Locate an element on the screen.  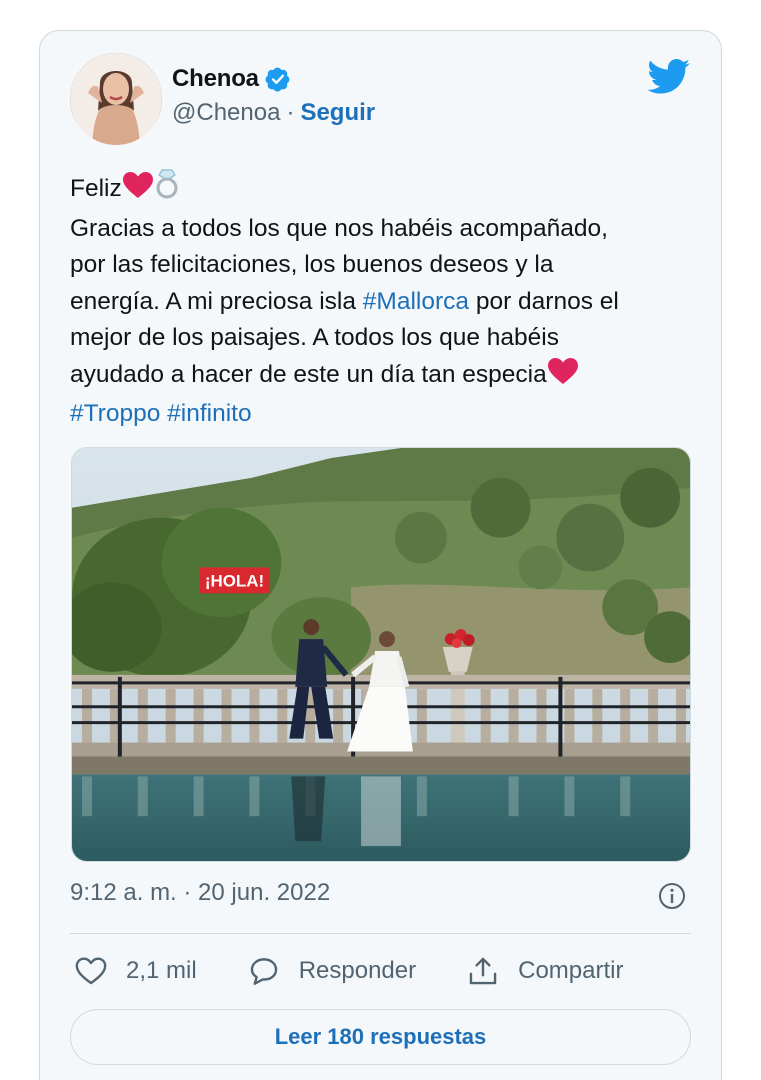
reply-button: Responder is located at coordinates (331, 971).